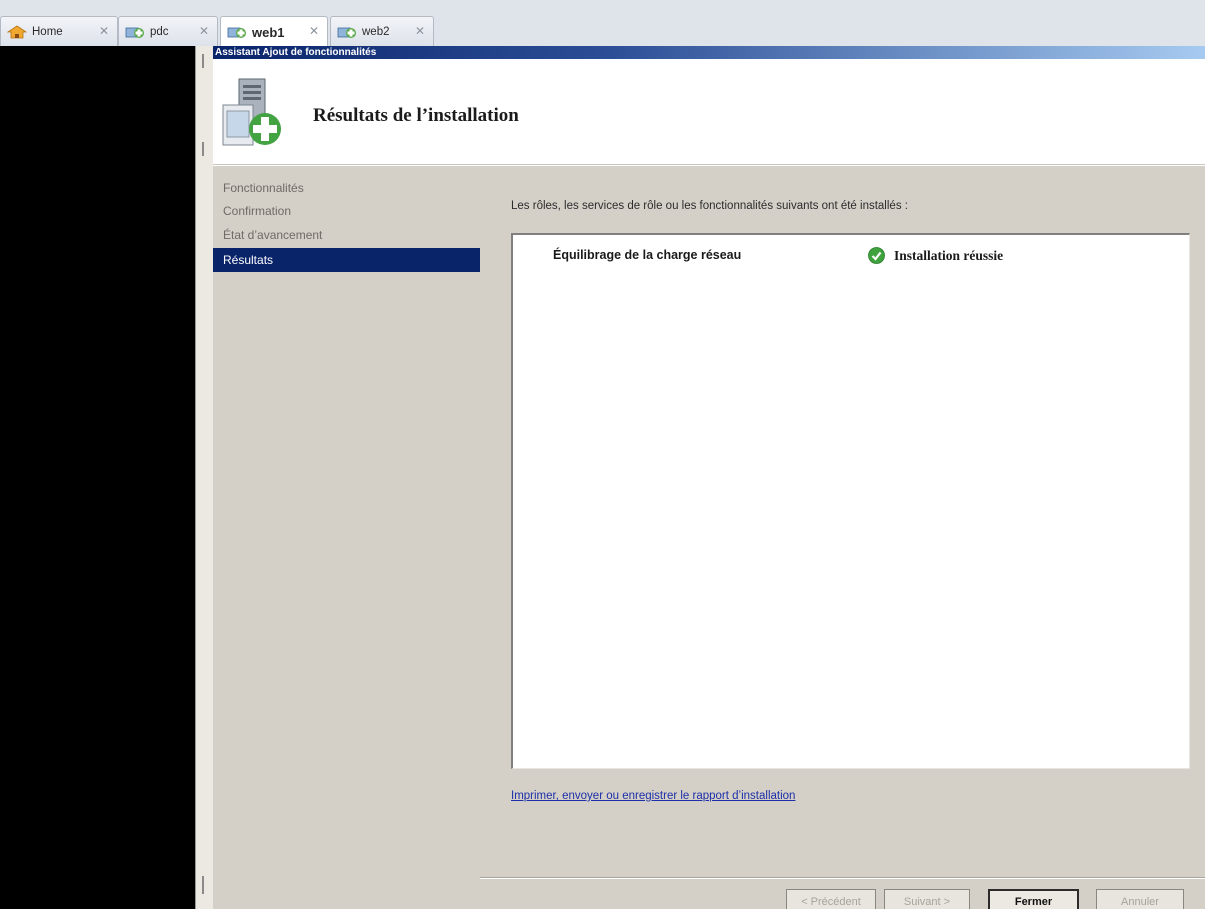 This screenshot has height=909, width=1205. I want to click on tab-web2: web2 ✕, so click(382, 31).